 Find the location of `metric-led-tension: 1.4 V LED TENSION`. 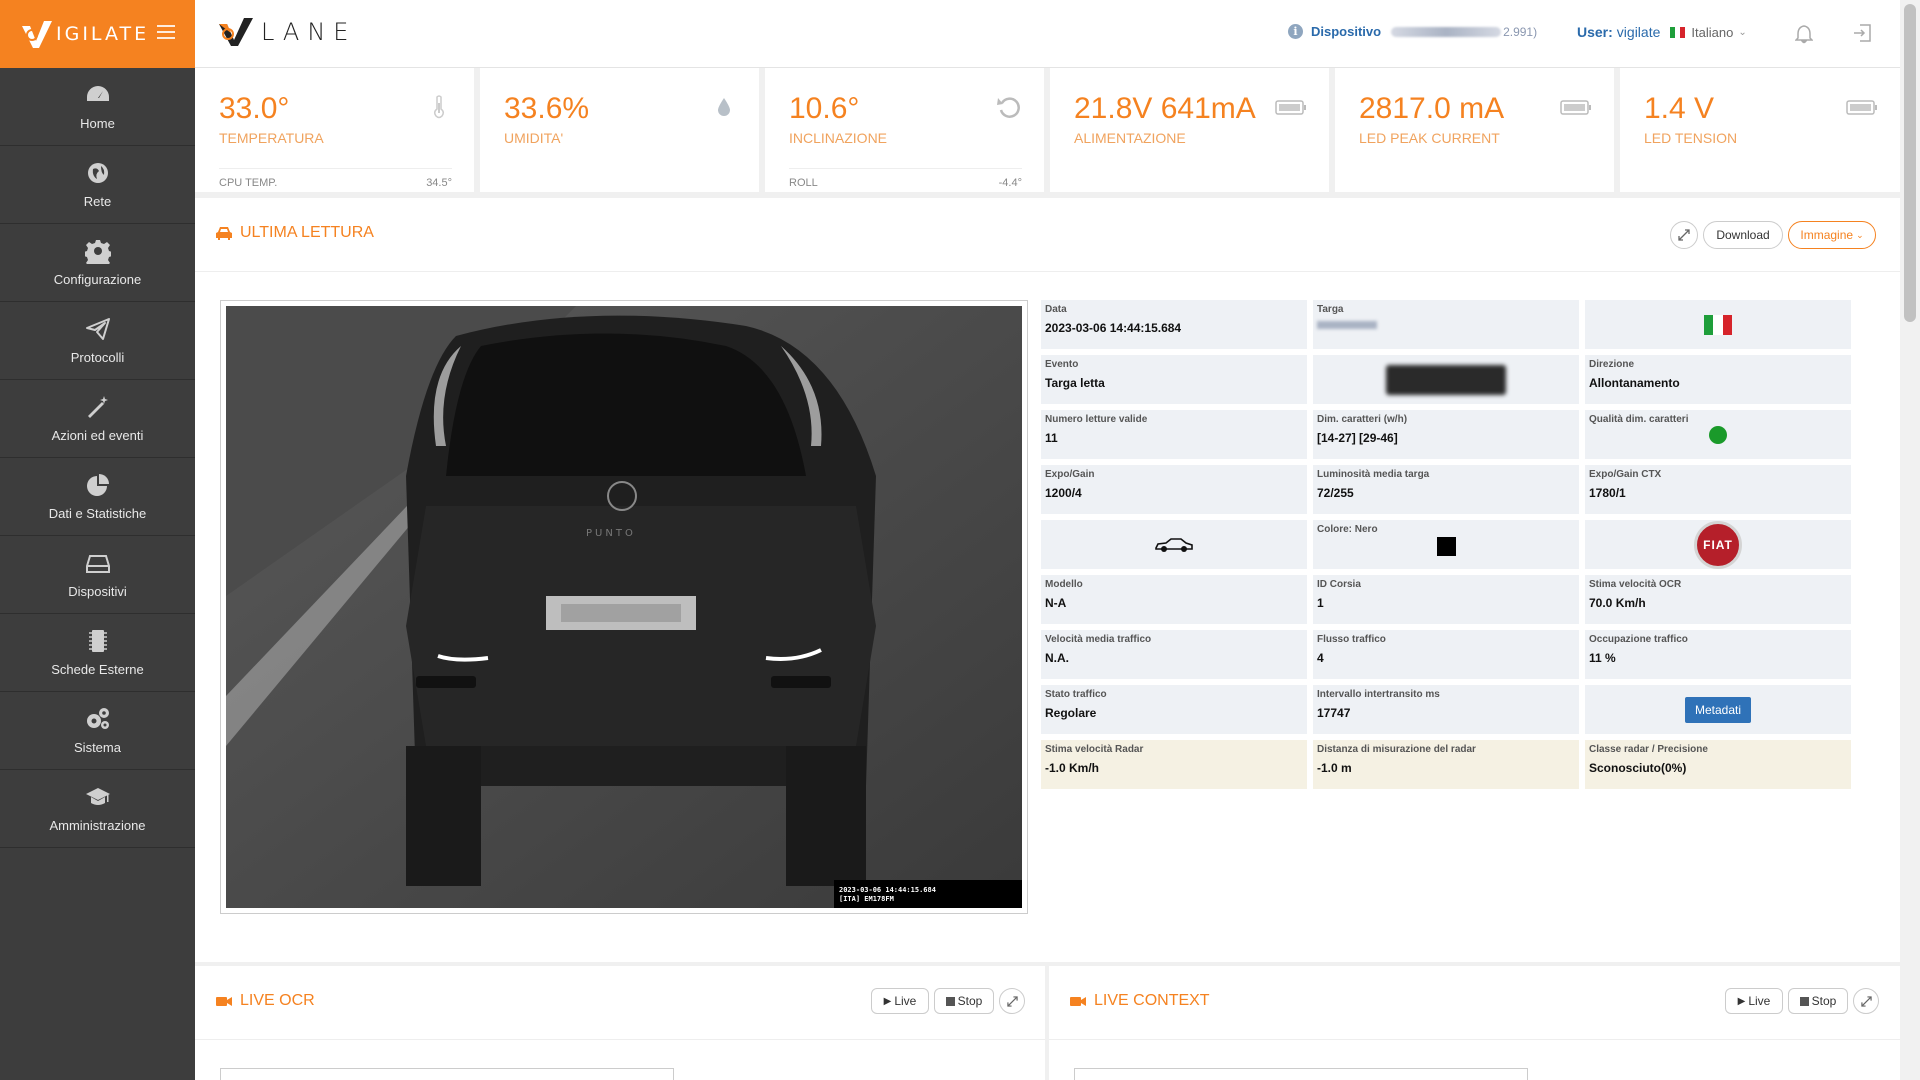

metric-led-tension: 1.4 V LED TENSION is located at coordinates (1760, 130).